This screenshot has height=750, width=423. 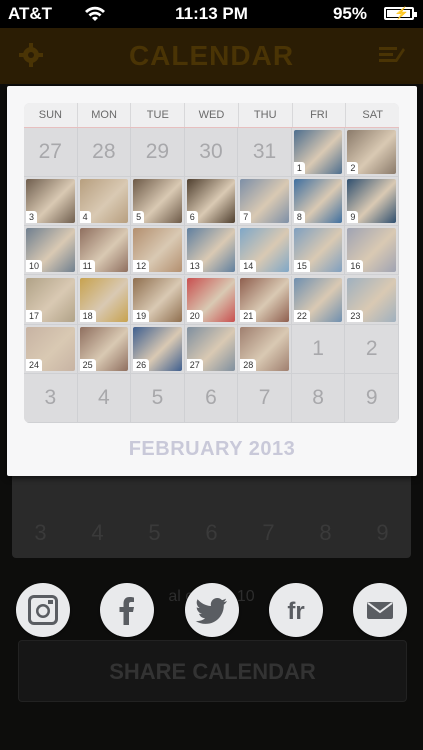 What do you see at coordinates (392, 55) in the screenshot?
I see `menu-icon` at bounding box center [392, 55].